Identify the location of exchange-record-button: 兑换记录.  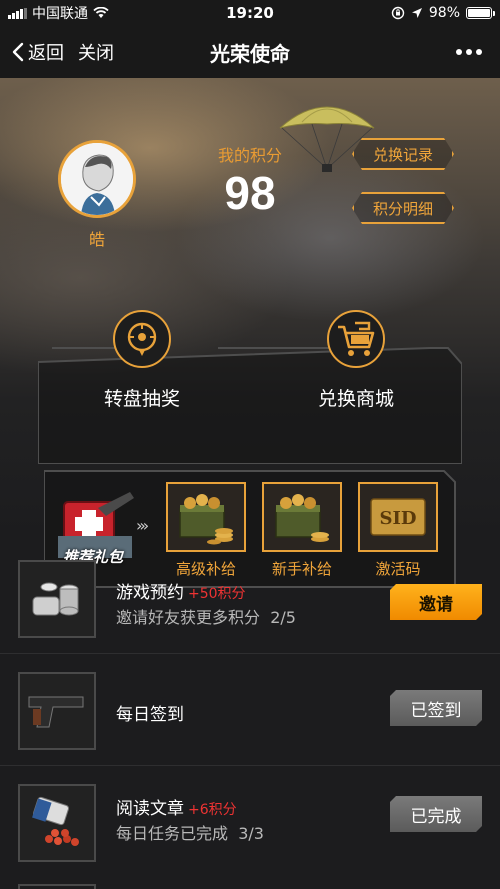
(403, 154).